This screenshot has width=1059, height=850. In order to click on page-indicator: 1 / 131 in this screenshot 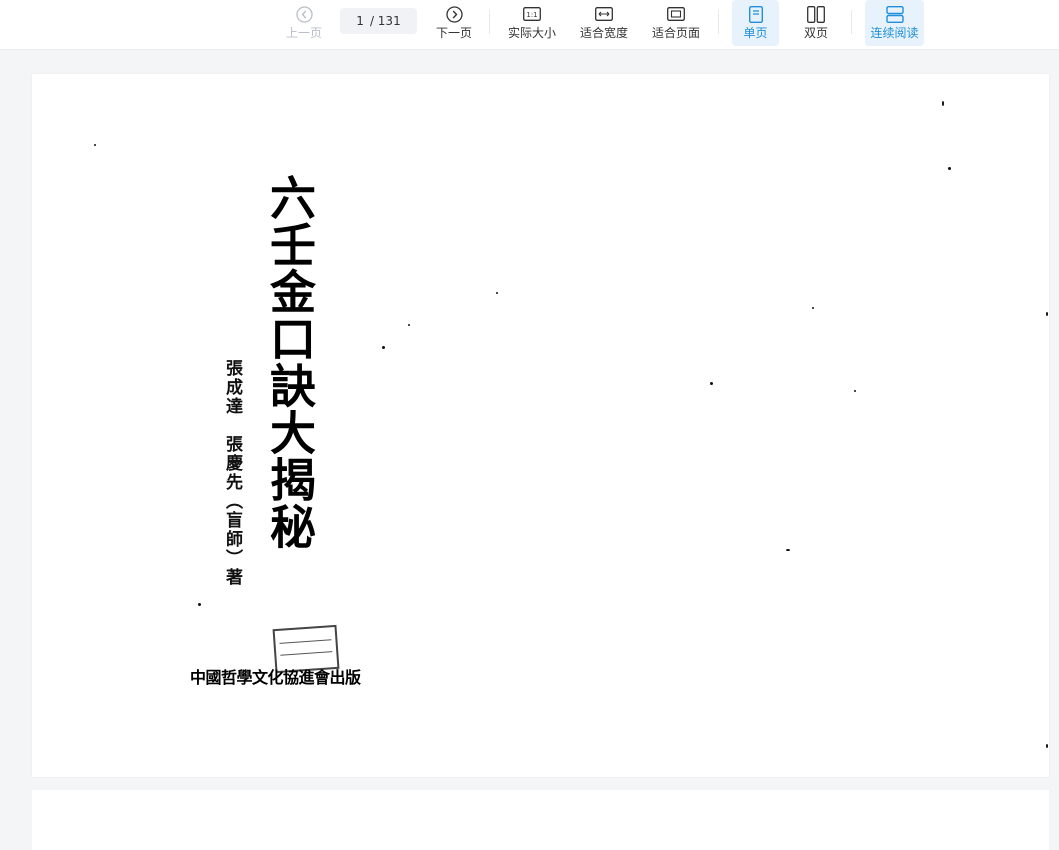, I will do `click(378, 21)`.